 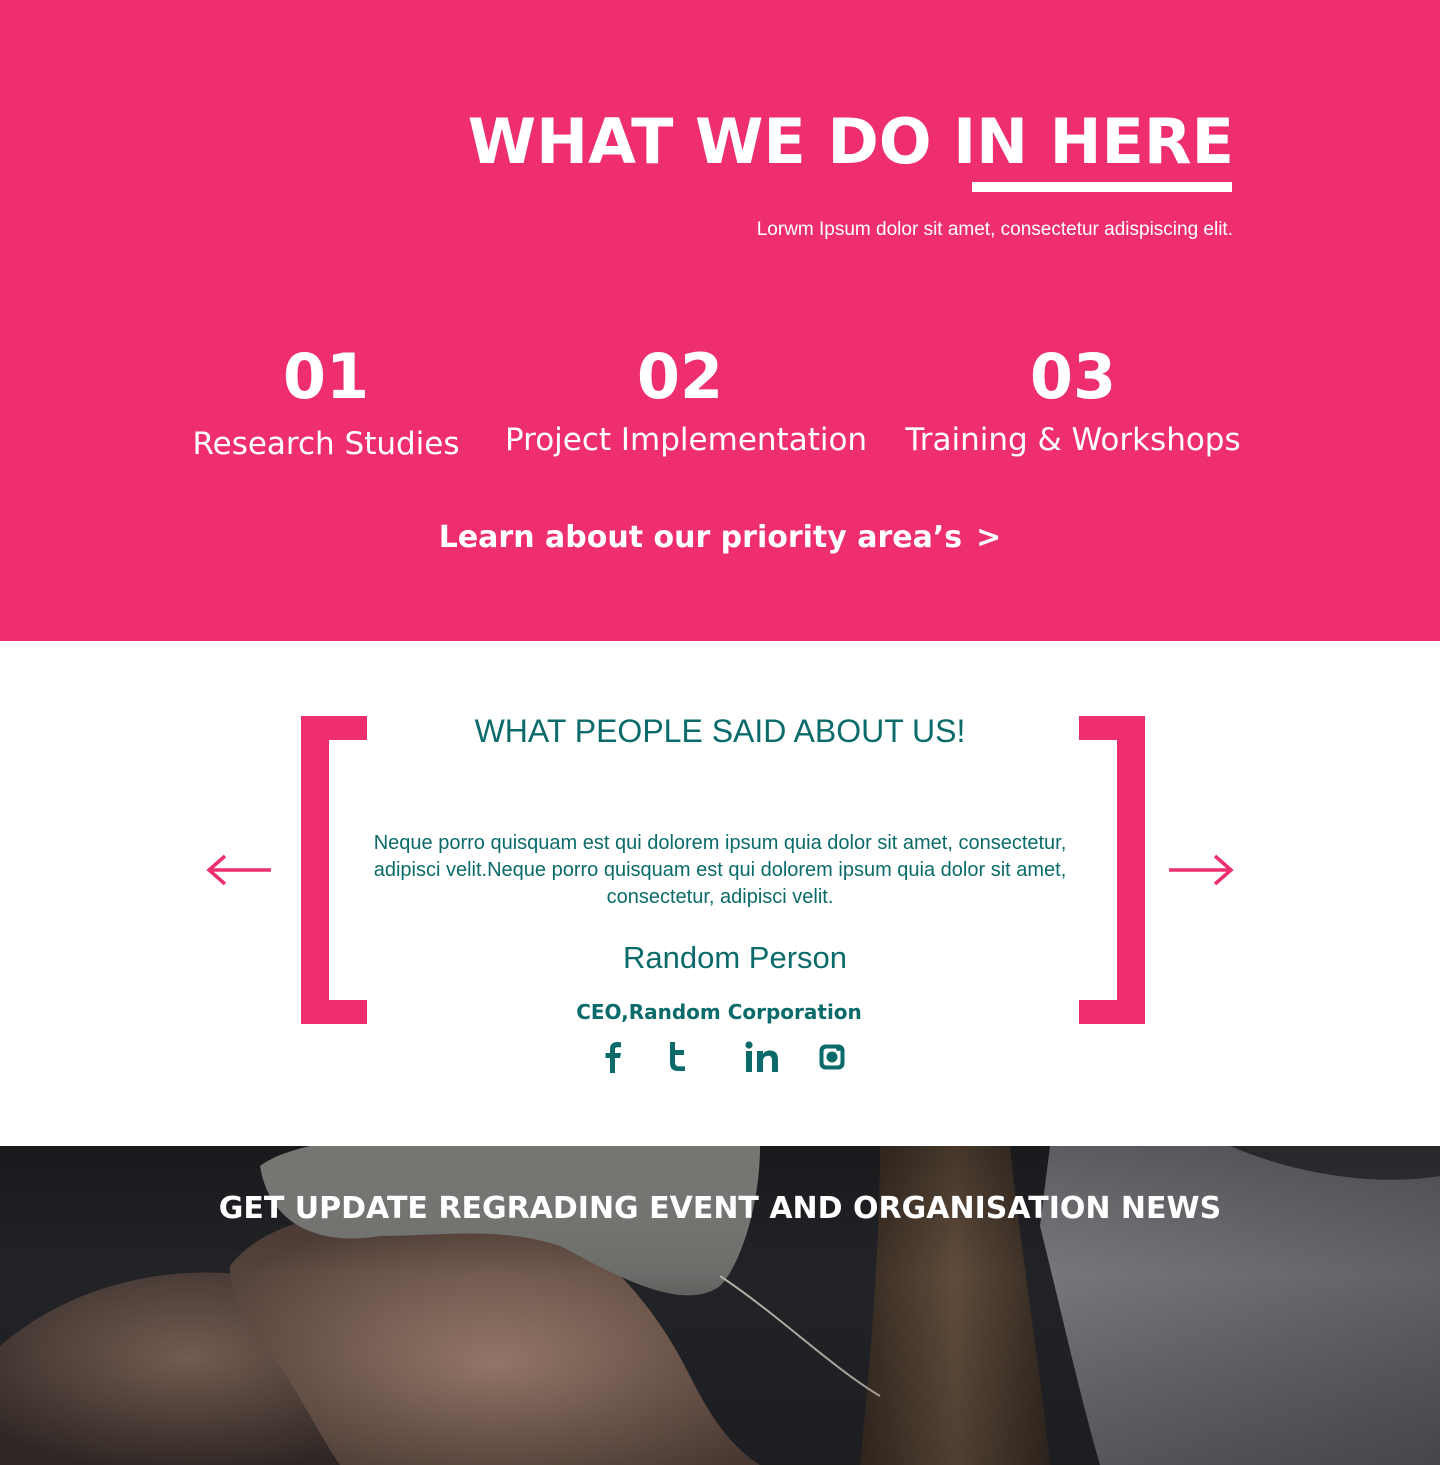 I want to click on title-part-1: WHAT WE DO, so click(x=710, y=141).